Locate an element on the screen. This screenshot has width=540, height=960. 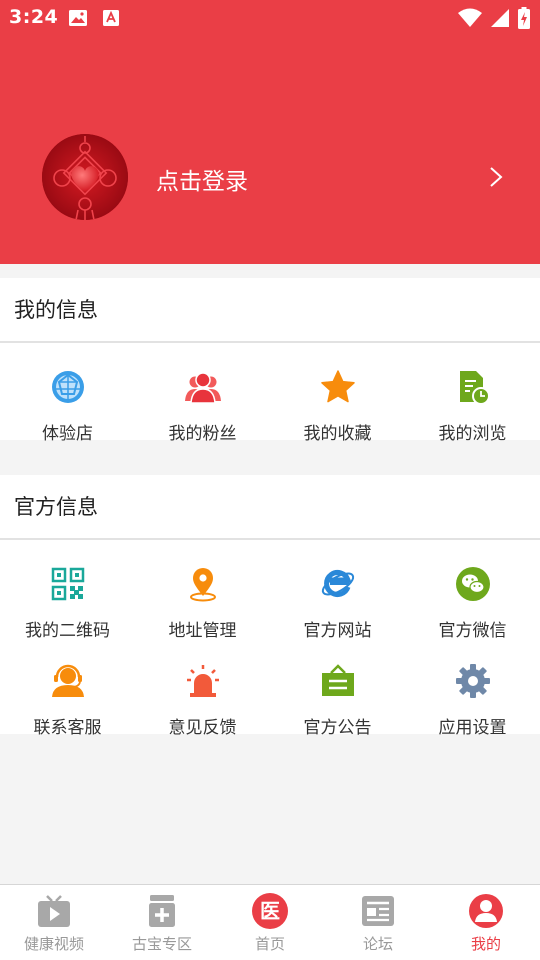
grid-item-official-website: 官方网站 is located at coordinates (337, 590).